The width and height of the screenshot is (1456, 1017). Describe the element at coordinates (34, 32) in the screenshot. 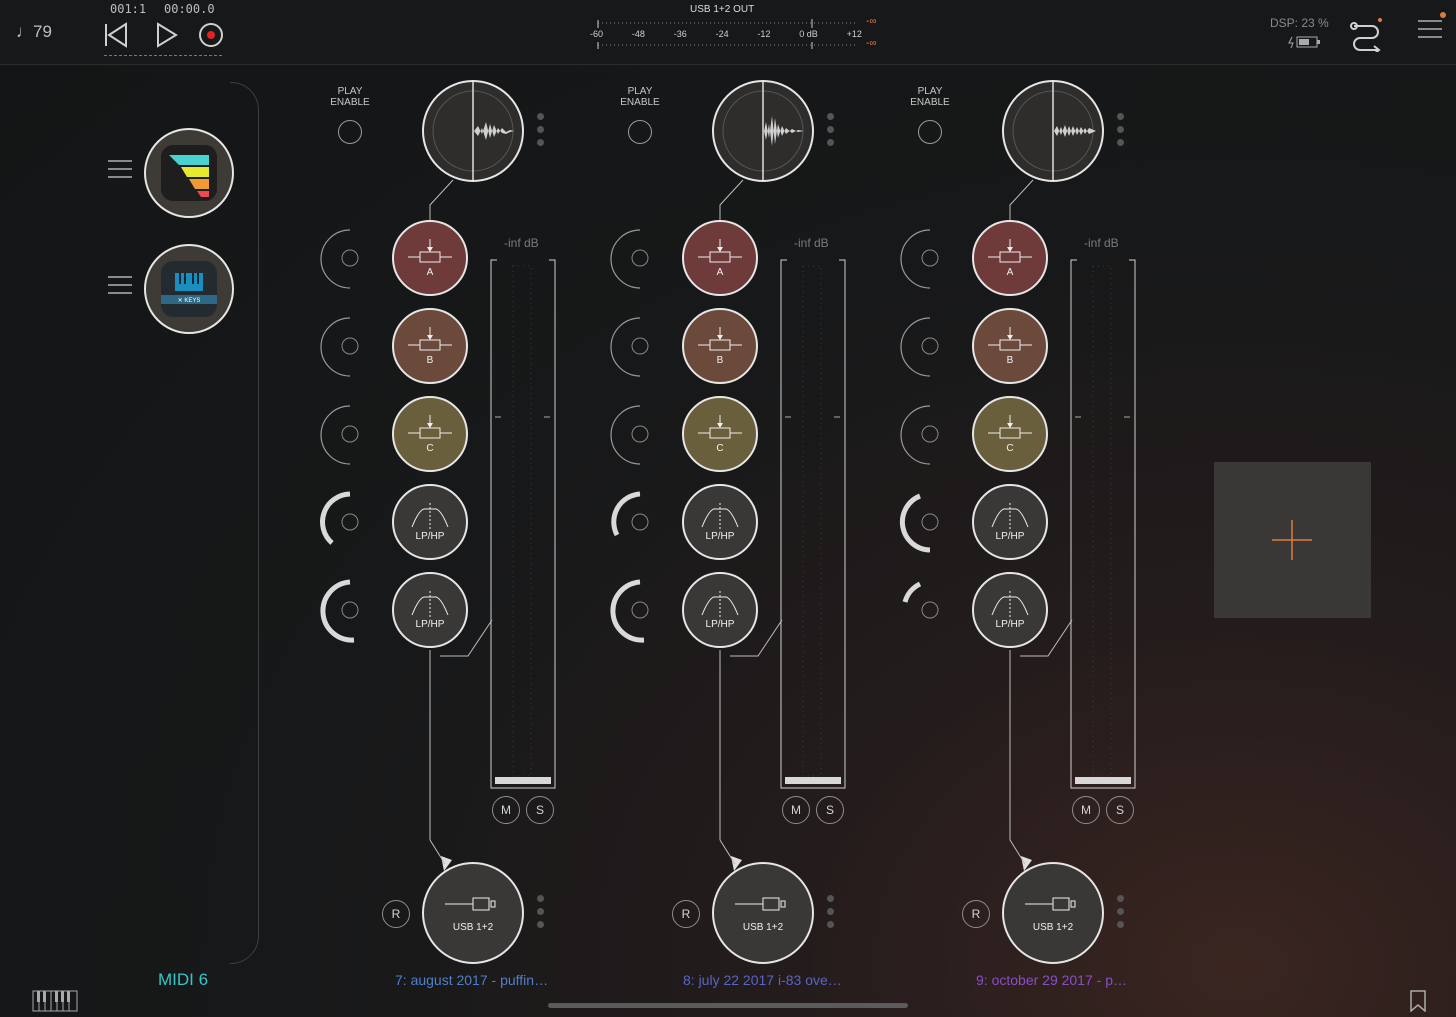

I see `tempo-display: ♩79` at that location.